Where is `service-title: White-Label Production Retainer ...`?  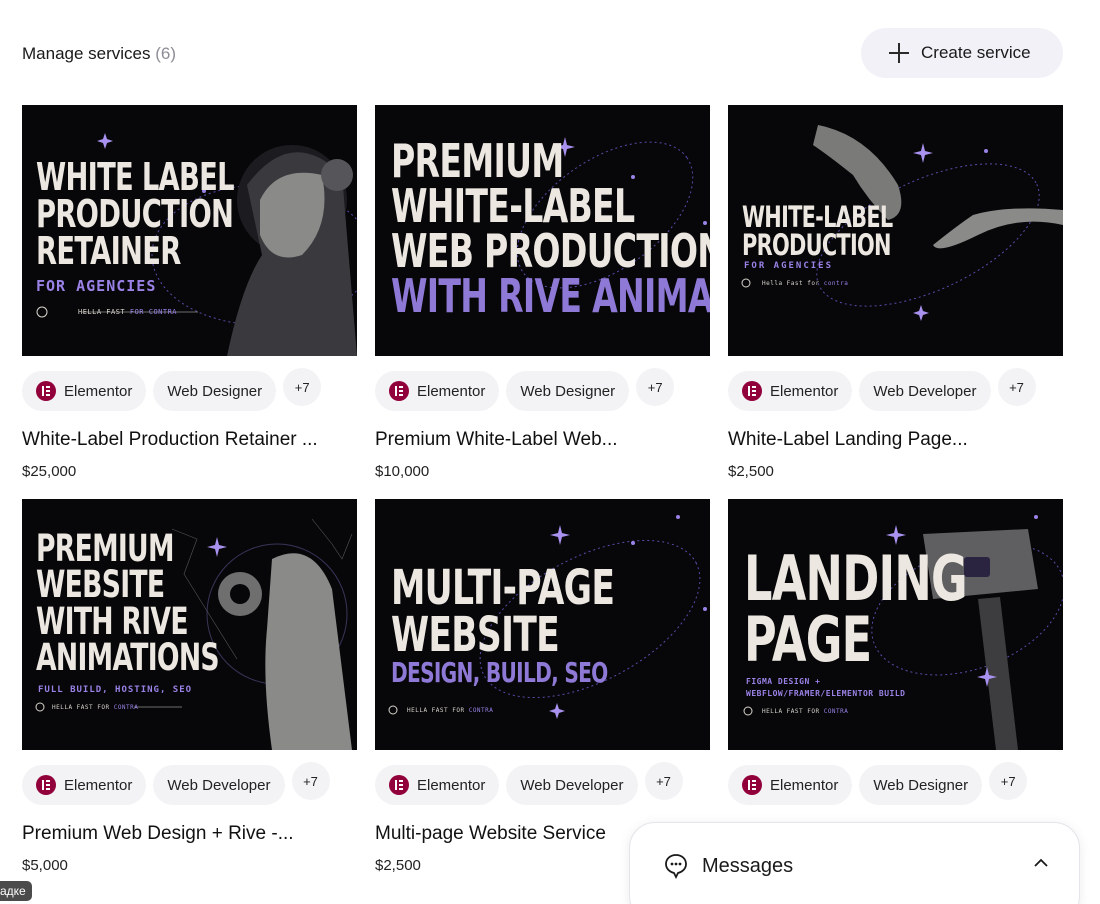
service-title: White-Label Production Retainer ... is located at coordinates (189, 440).